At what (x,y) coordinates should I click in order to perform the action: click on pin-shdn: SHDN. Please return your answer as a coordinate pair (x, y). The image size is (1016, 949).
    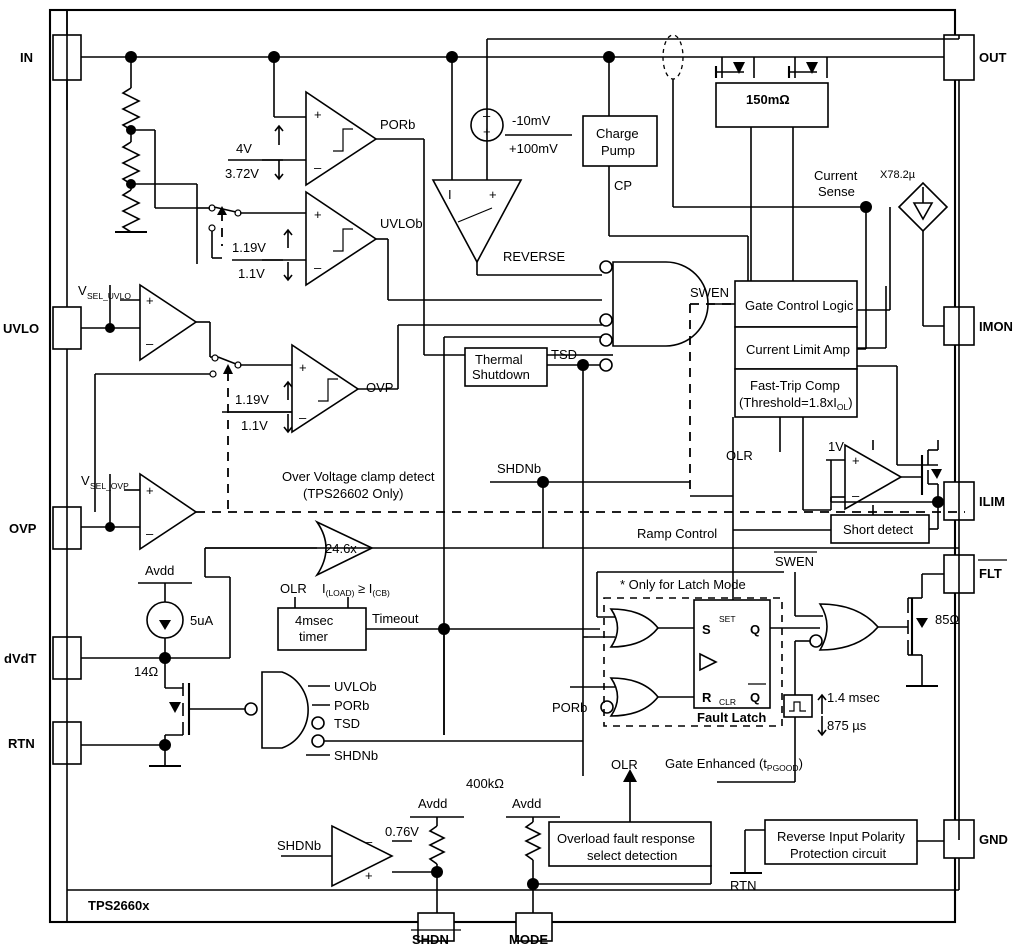
    Looking at the image, I should click on (436, 929).